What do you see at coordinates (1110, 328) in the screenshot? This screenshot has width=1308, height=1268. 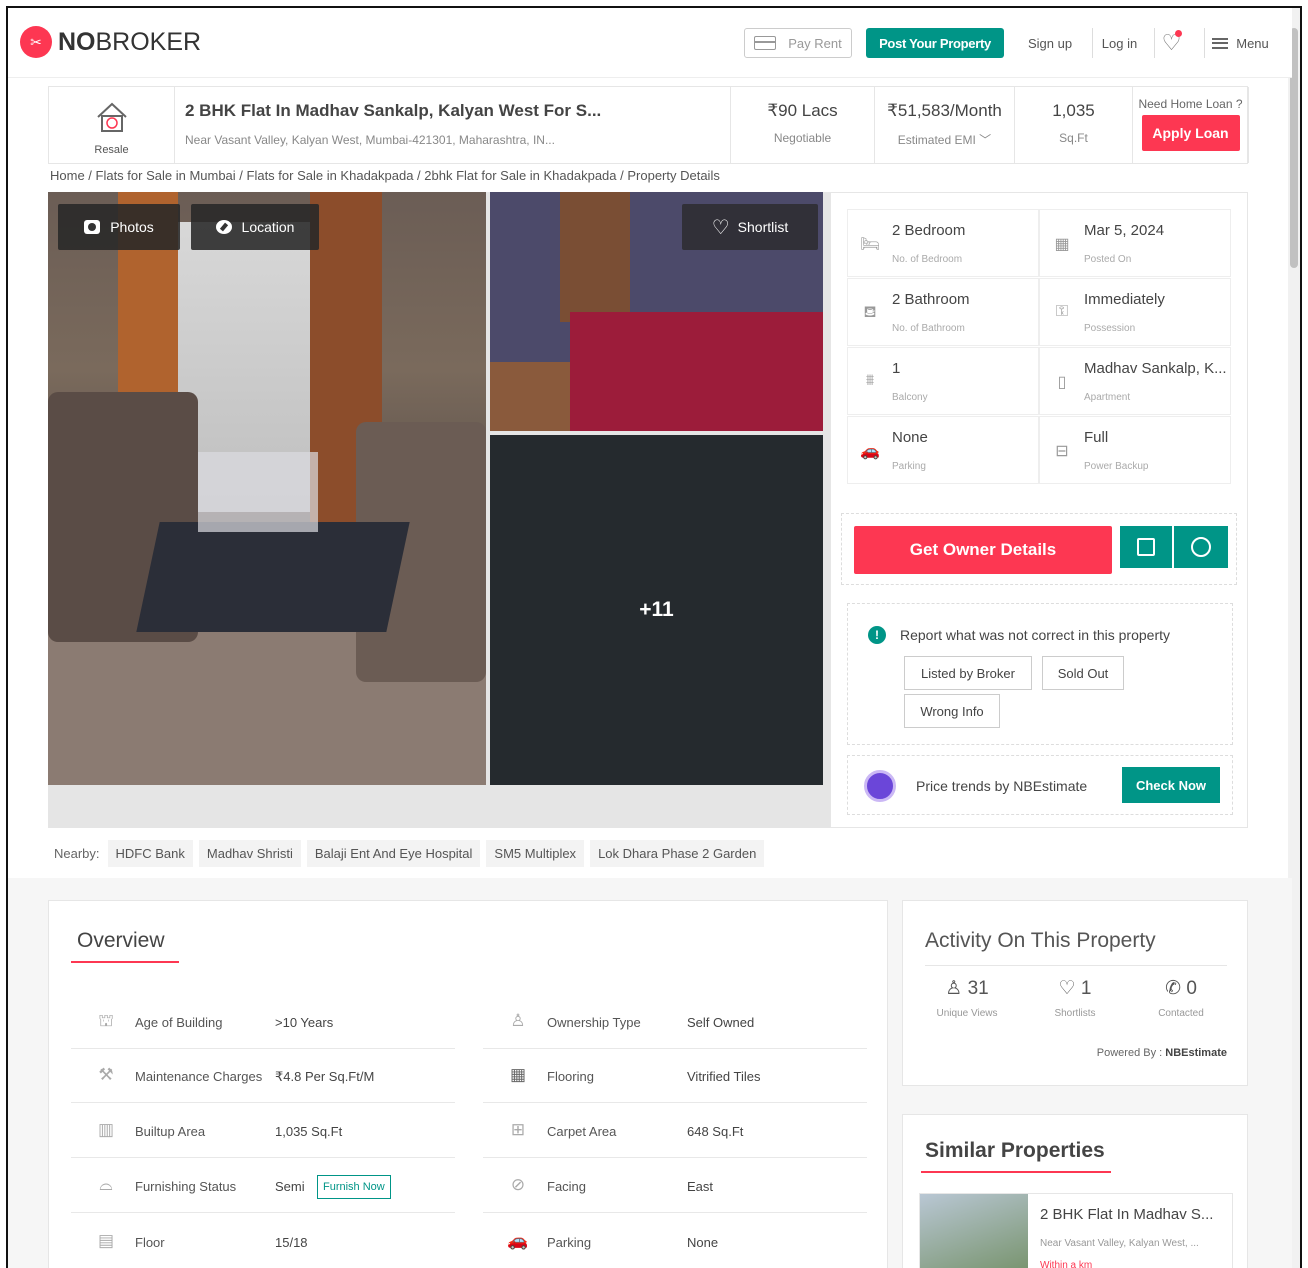 I see `detail-key: Possession` at bounding box center [1110, 328].